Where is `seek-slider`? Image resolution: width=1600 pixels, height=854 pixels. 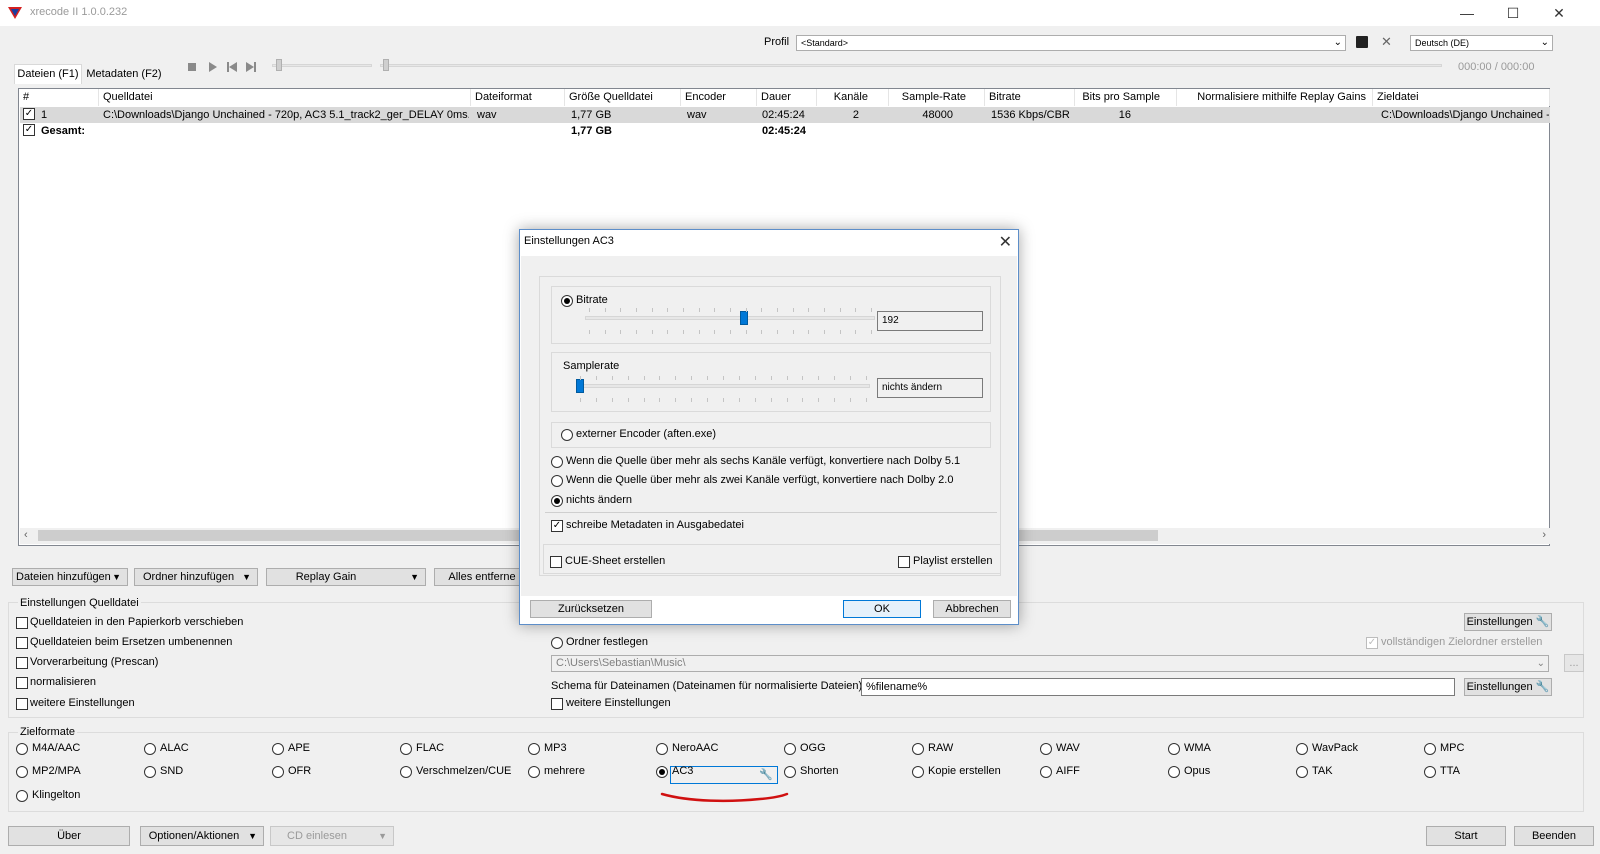 seek-slider is located at coordinates (911, 65).